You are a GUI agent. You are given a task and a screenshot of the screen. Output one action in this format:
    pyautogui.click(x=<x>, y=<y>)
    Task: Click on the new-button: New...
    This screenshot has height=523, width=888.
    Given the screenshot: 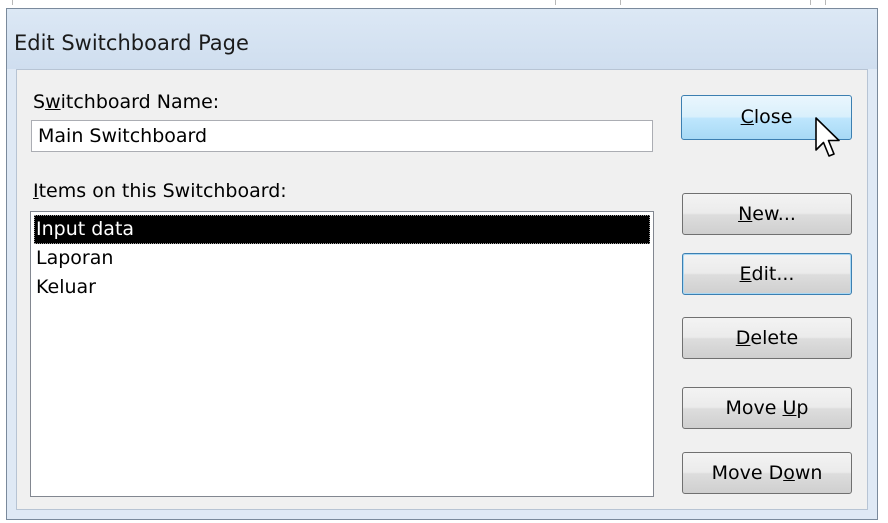 What is the action you would take?
    pyautogui.click(x=767, y=214)
    